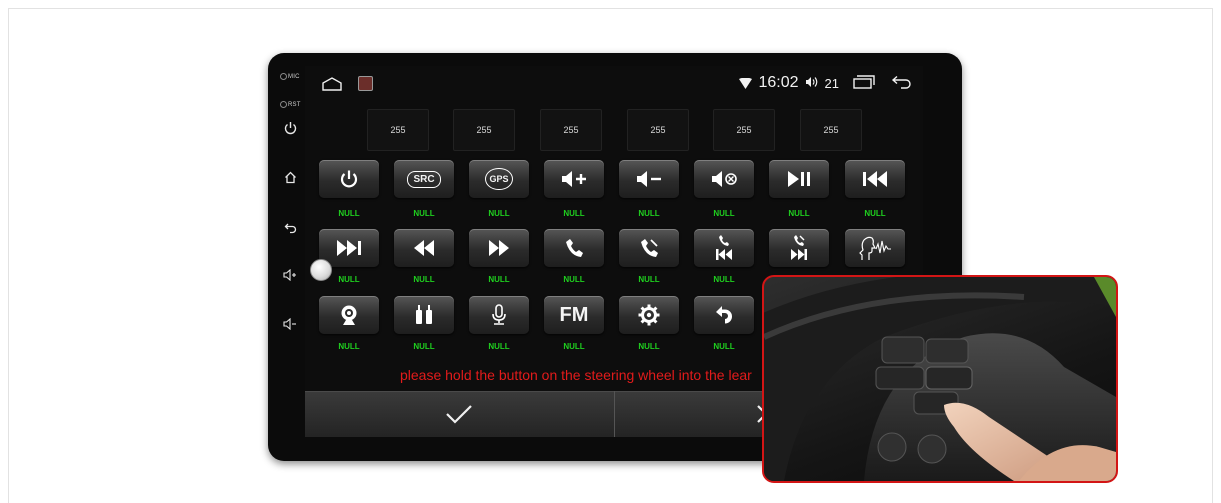 The image size is (1221, 503). What do you see at coordinates (574, 279) in the screenshot?
I see `key-status-12: NULL` at bounding box center [574, 279].